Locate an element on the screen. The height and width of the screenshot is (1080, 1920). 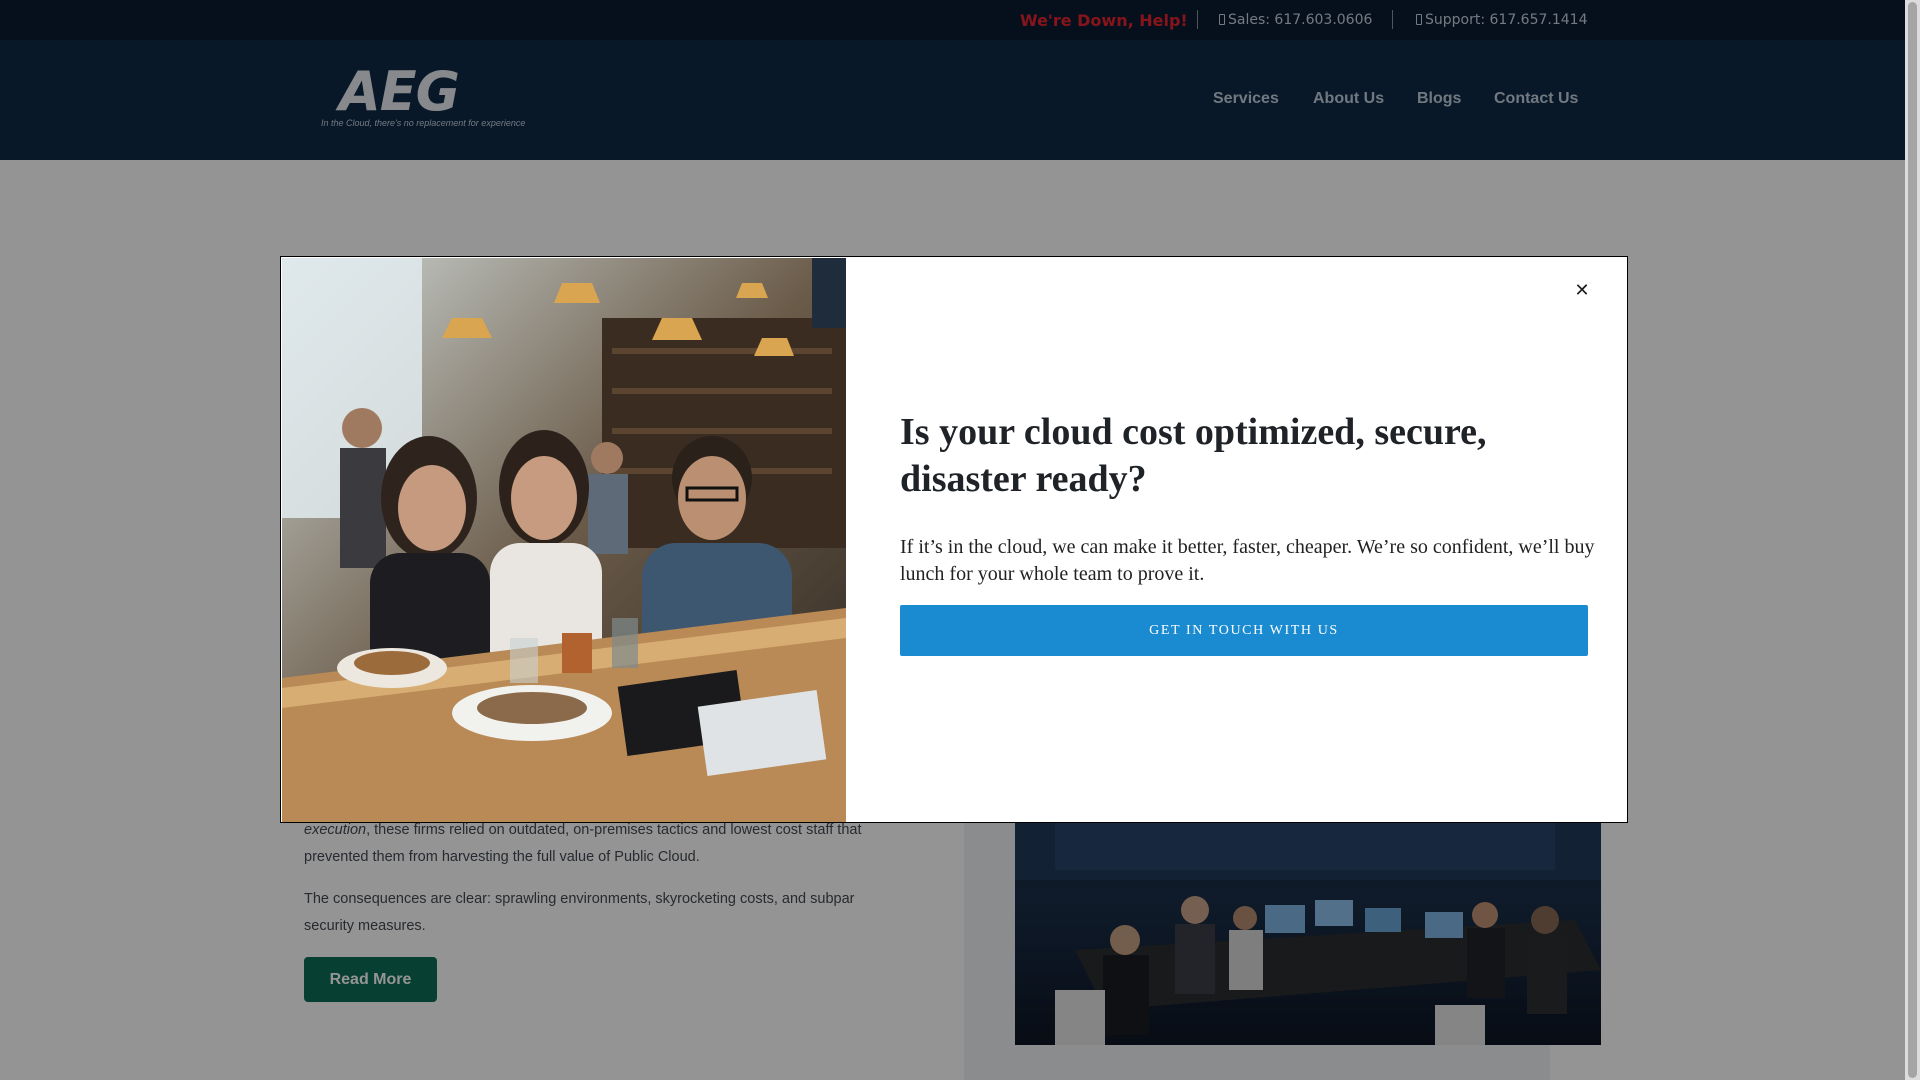
page-scrollbar is located at coordinates (1912, 540).